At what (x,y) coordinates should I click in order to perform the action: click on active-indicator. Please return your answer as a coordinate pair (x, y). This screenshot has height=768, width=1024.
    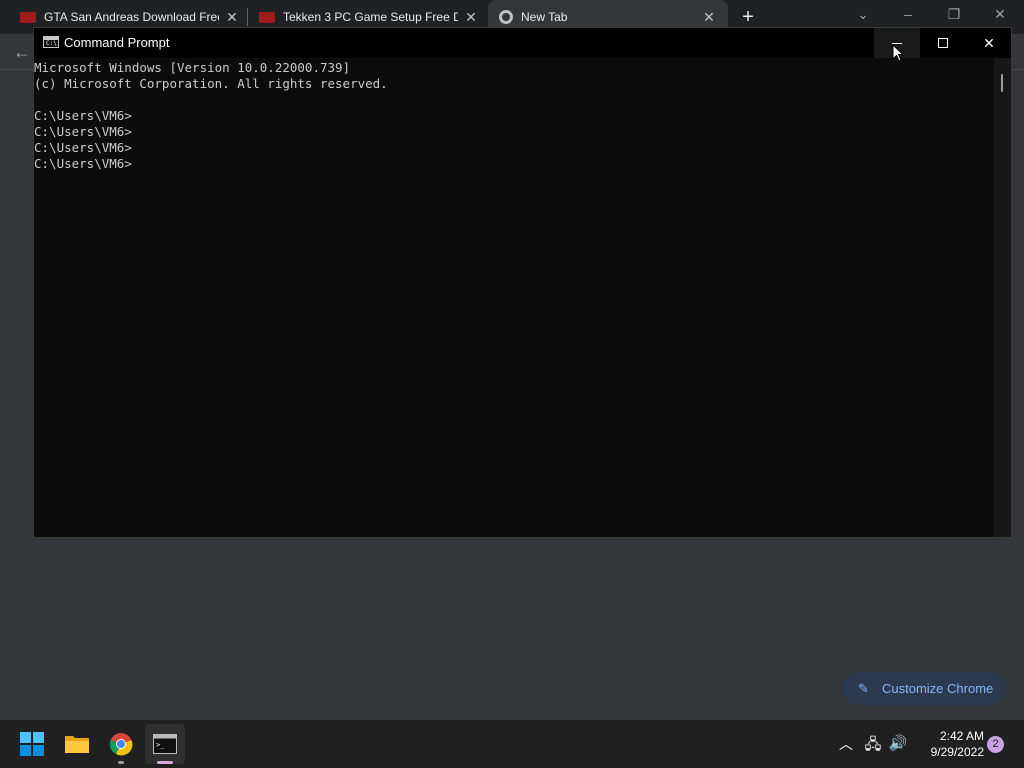
    Looking at the image, I should click on (165, 762).